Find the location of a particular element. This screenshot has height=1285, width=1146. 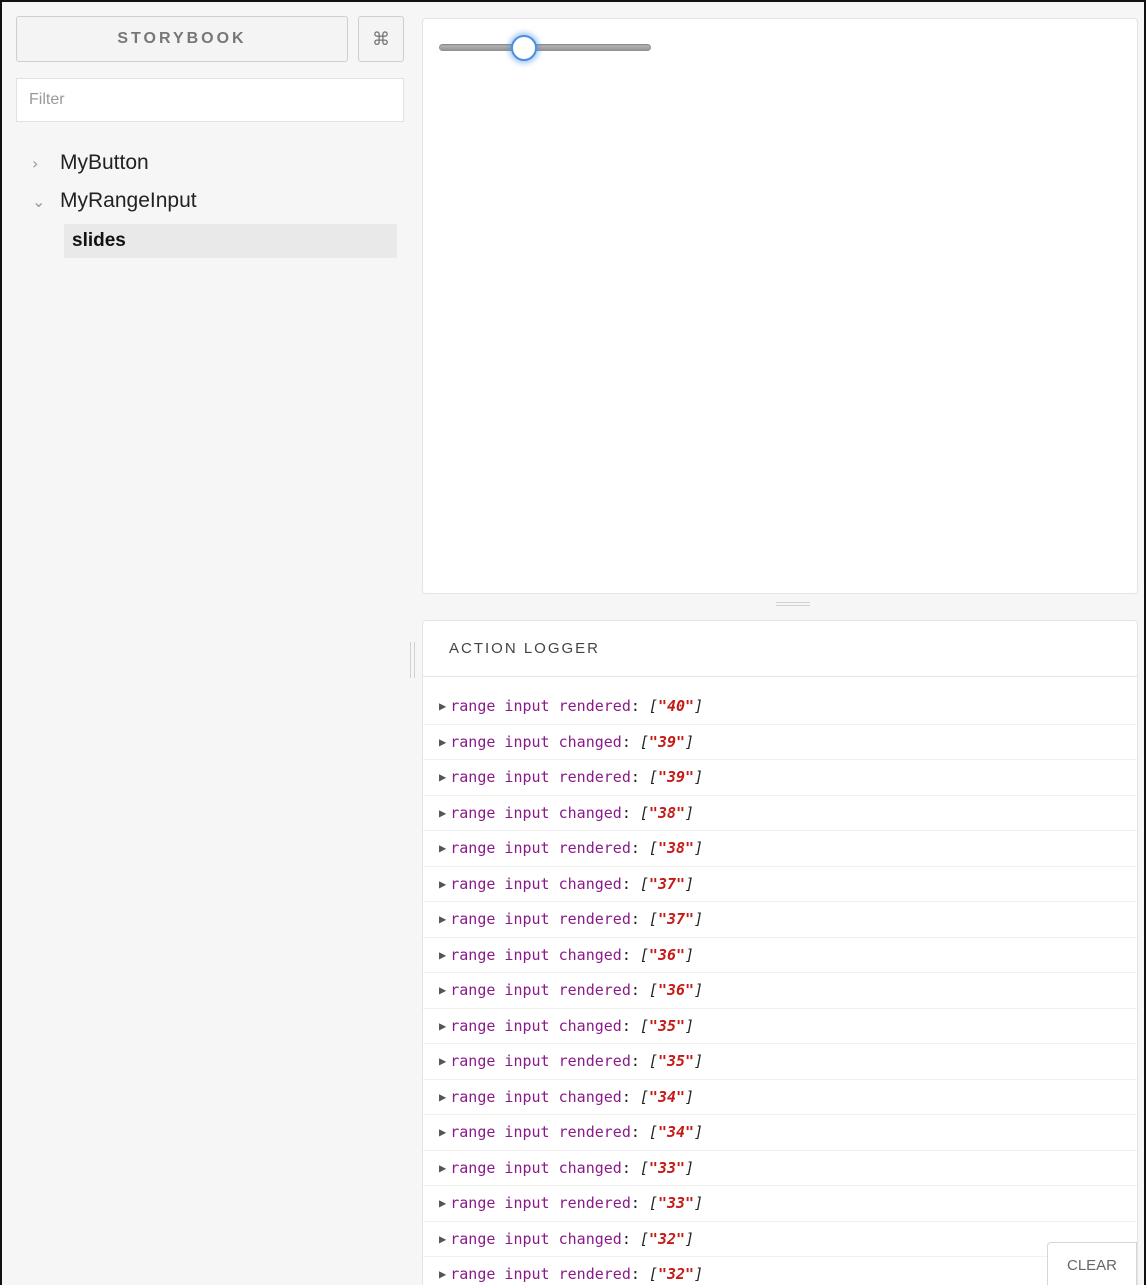

log-entry: ▶ range input rendered: ["35"] is located at coordinates (780, 1062).